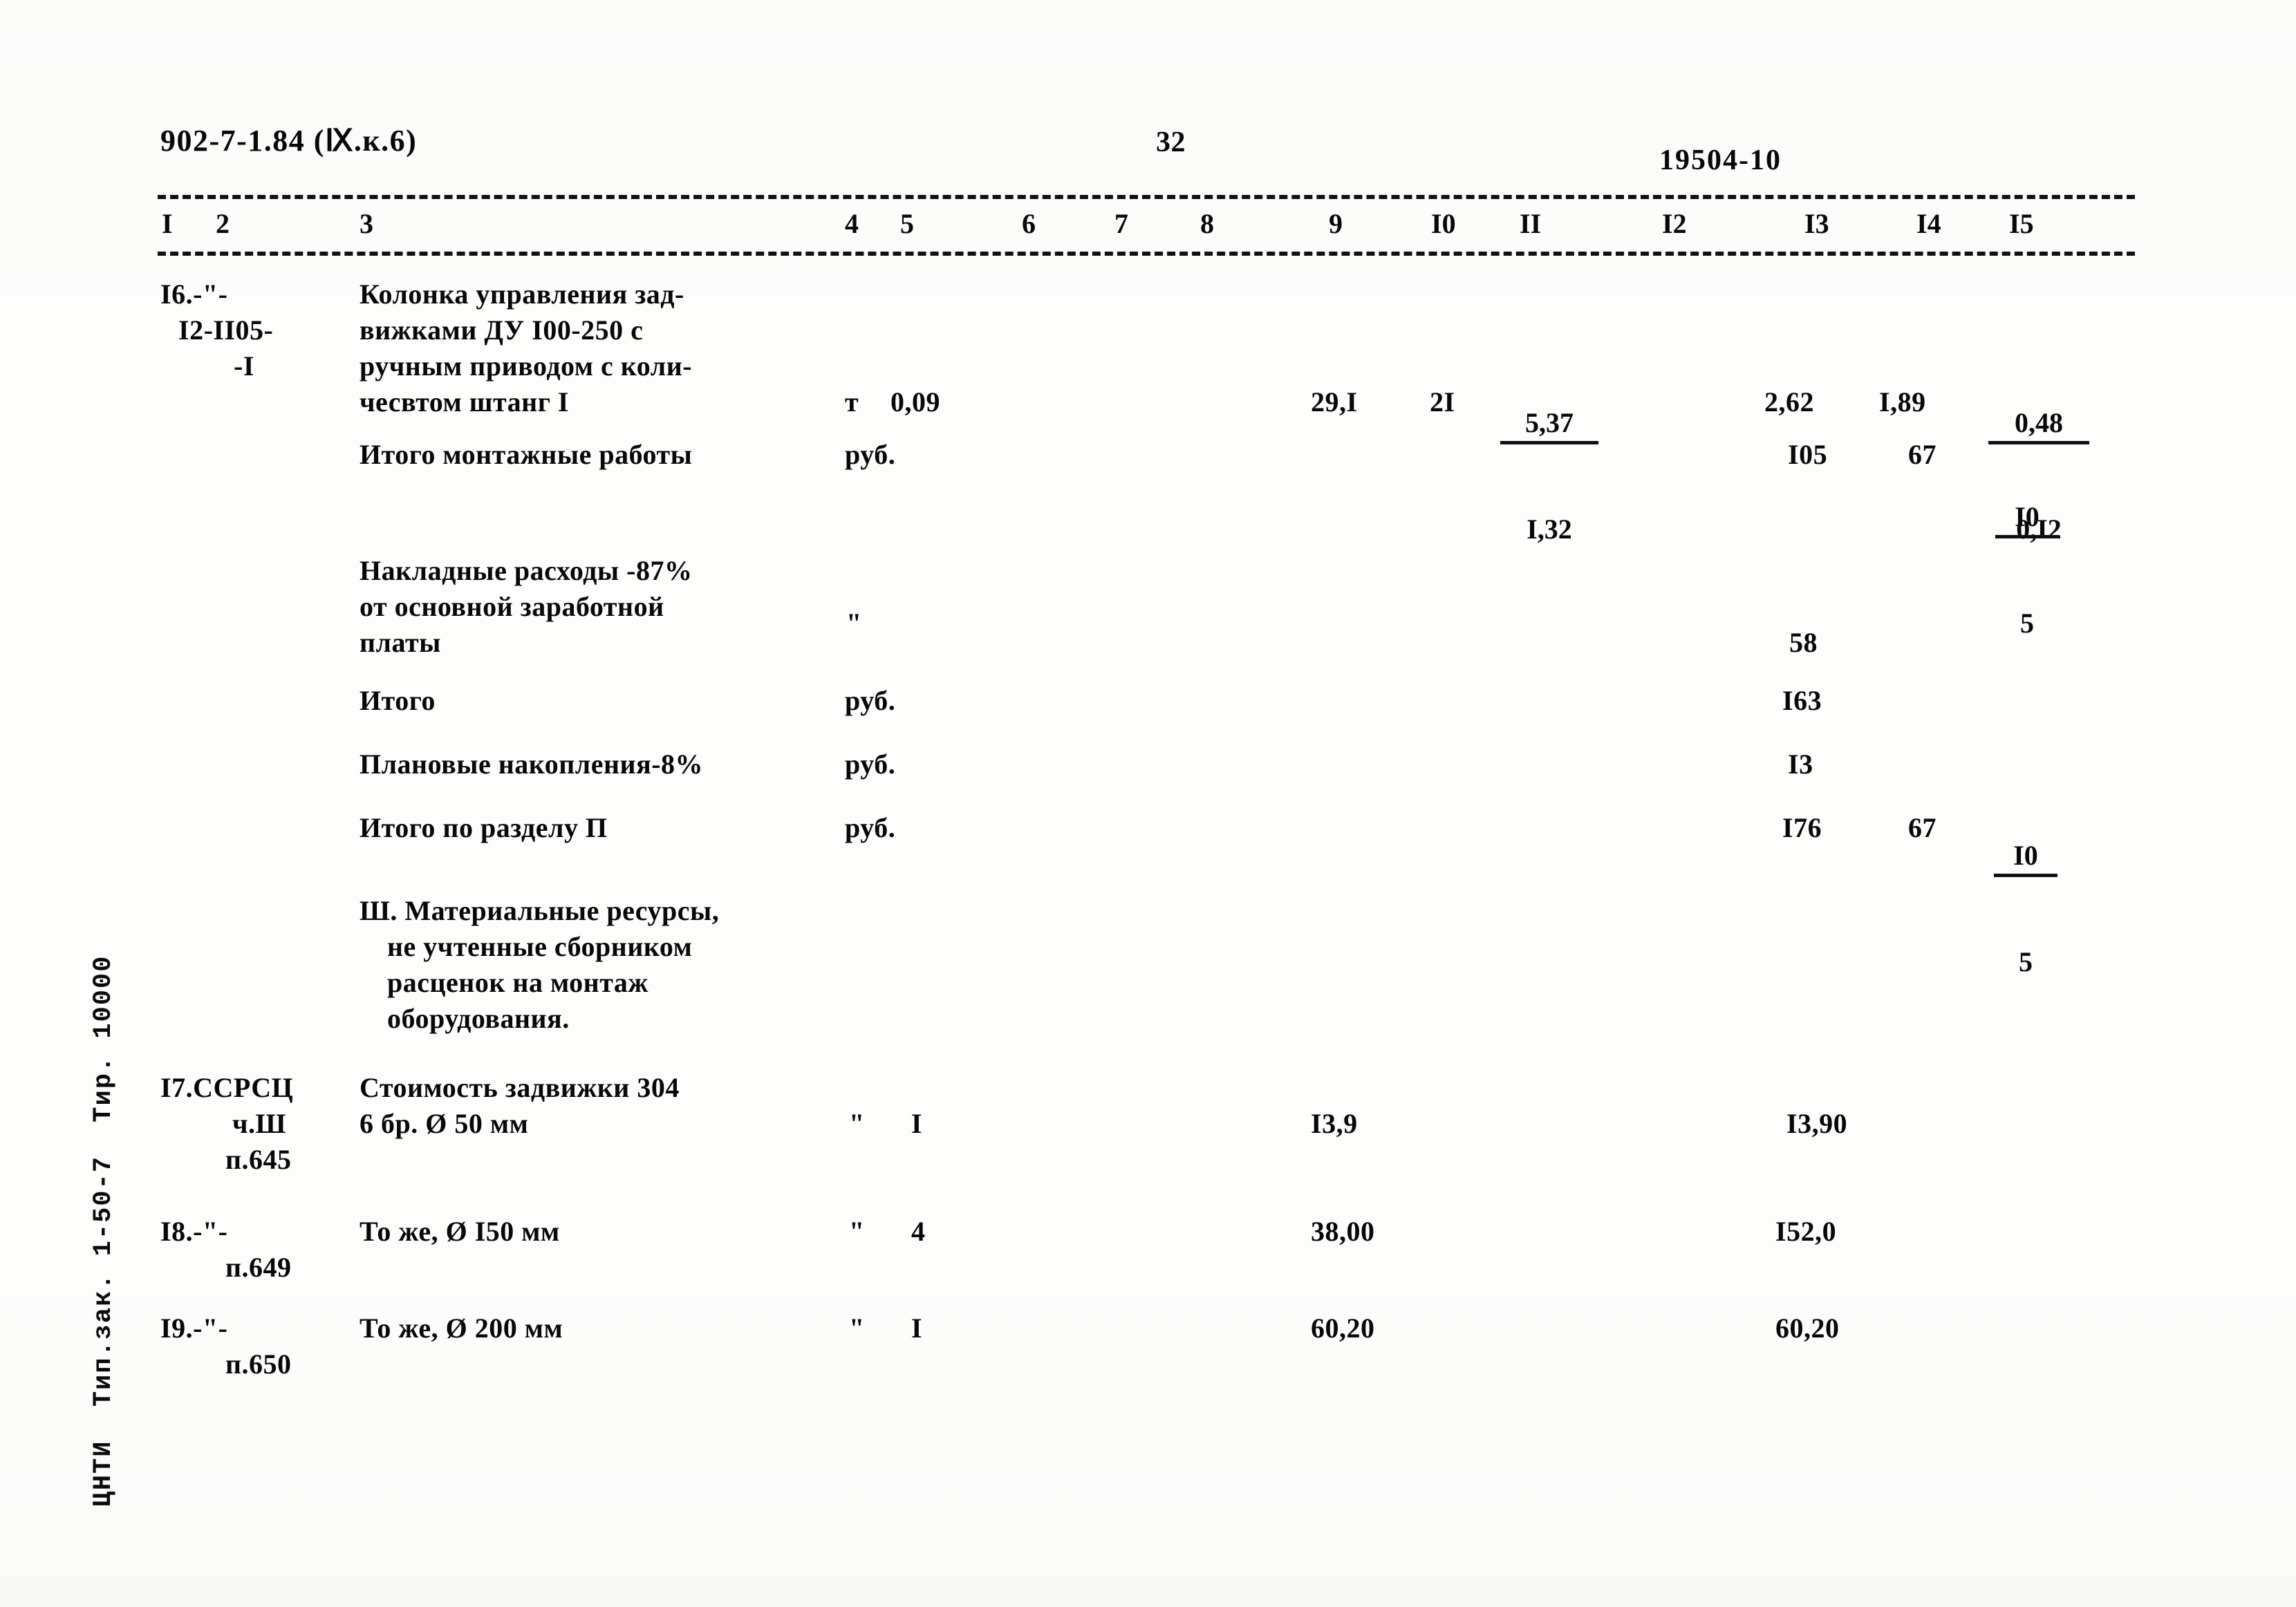  Describe the element at coordinates (857, 1231) in the screenshot. I see `row18-unit: "` at that location.